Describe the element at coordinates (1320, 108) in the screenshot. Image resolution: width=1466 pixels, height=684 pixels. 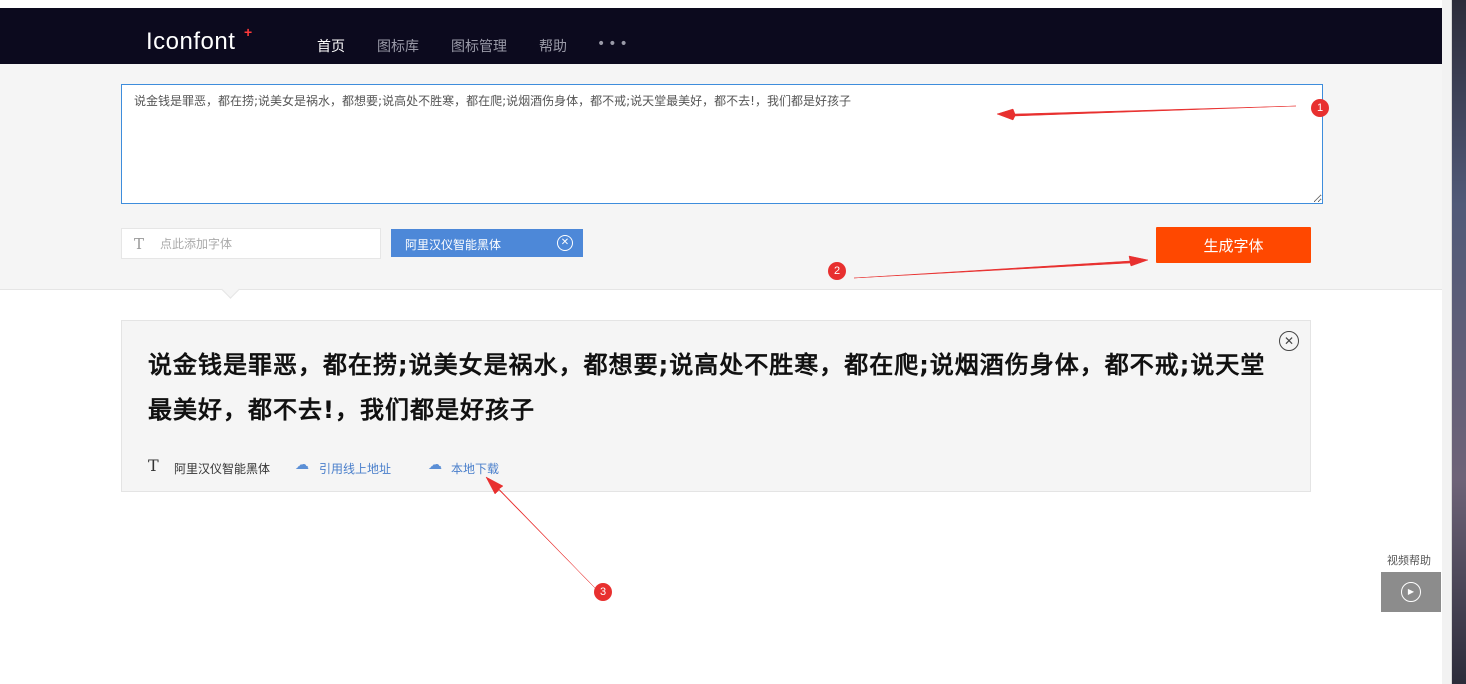
I see `annotation-marker-1: 1` at that location.